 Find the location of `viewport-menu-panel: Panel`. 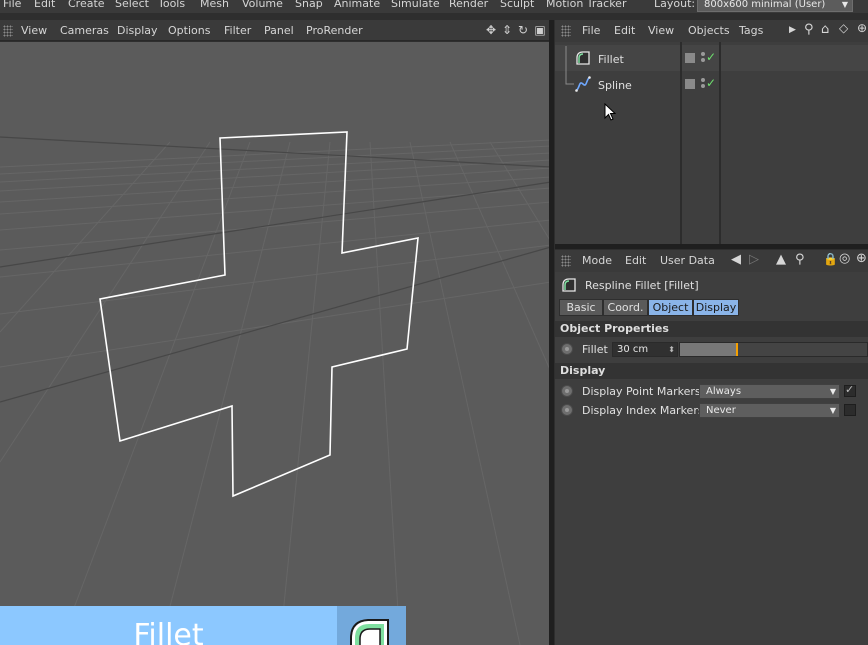

viewport-menu-panel: Panel is located at coordinates (279, 30).